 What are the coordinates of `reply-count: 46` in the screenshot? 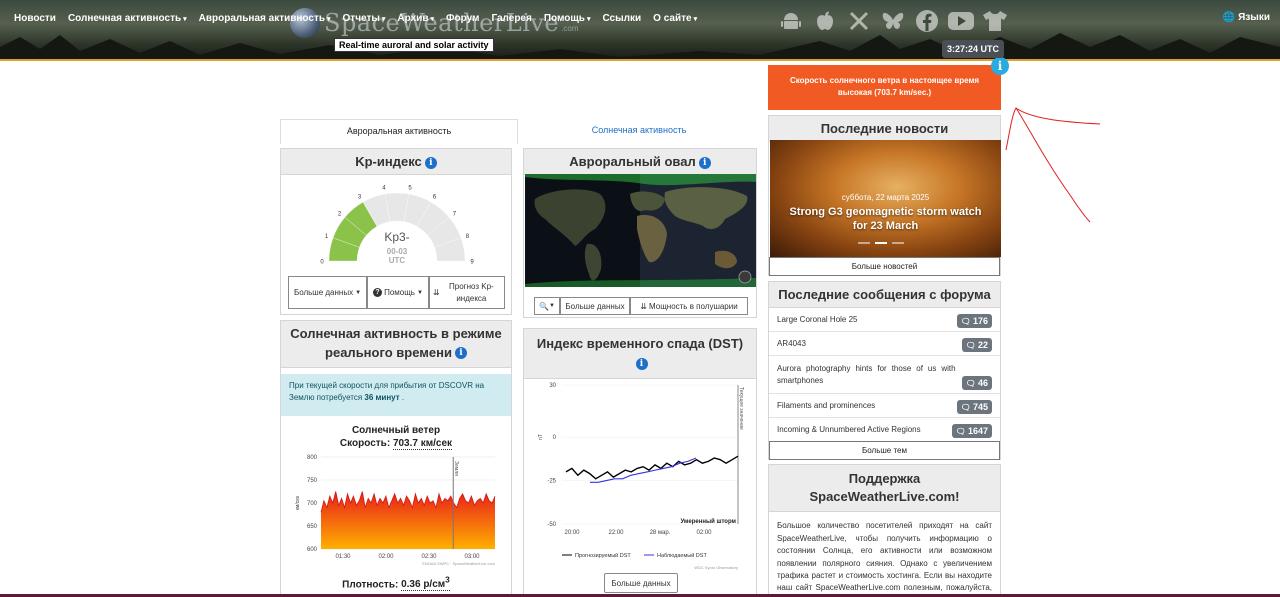 It's located at (982, 383).